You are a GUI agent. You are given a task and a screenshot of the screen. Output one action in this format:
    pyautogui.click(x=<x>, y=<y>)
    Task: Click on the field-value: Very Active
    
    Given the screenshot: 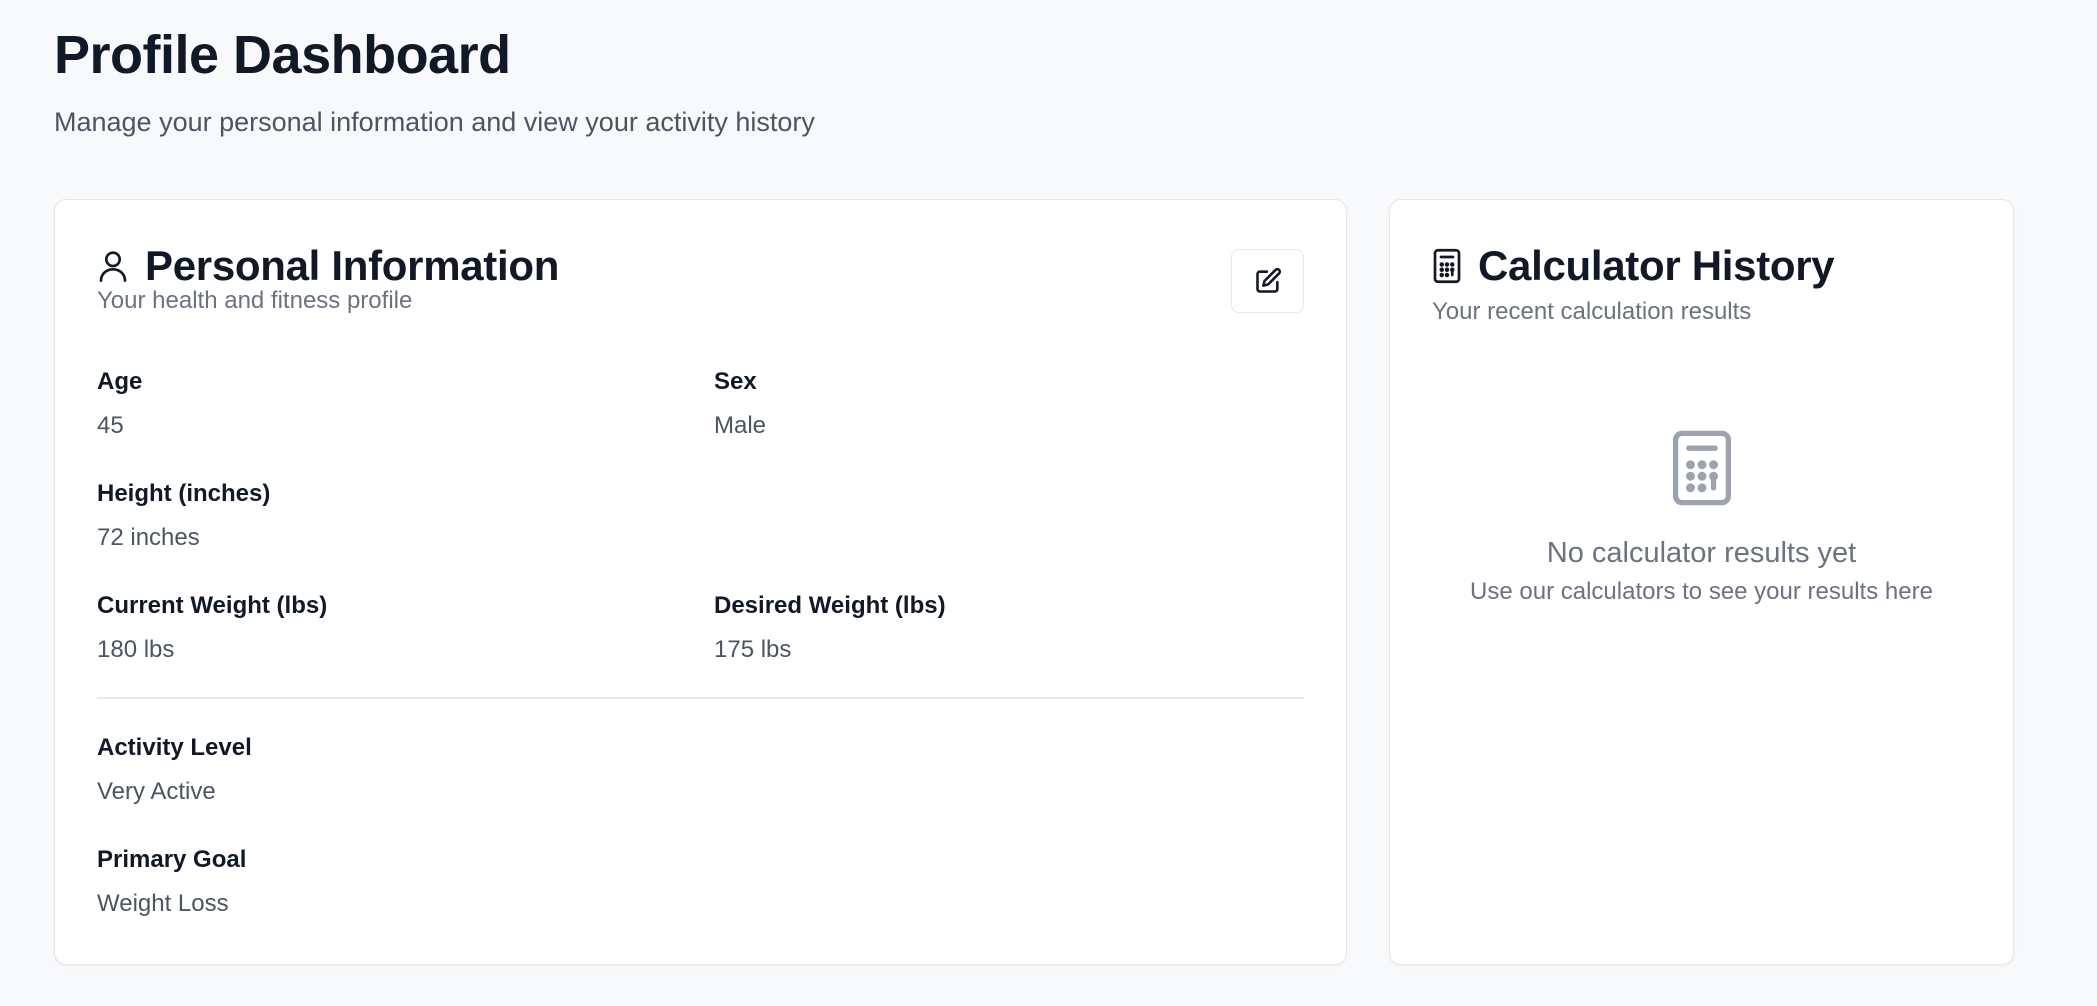 What is the action you would take?
    pyautogui.click(x=156, y=791)
    